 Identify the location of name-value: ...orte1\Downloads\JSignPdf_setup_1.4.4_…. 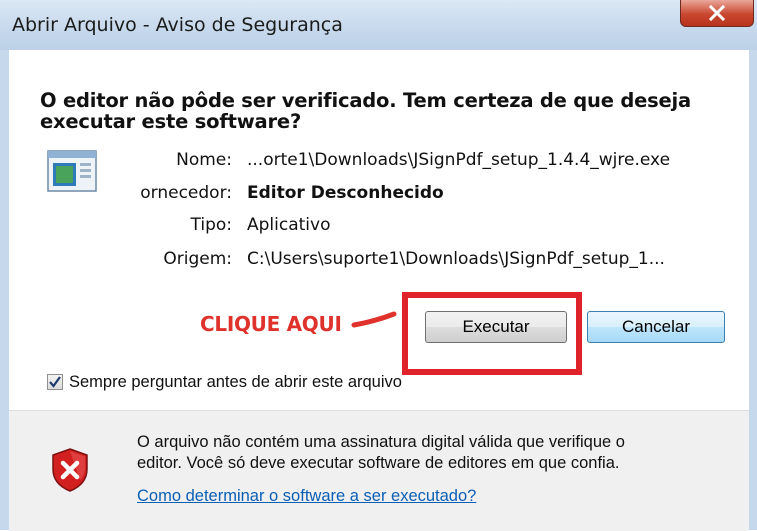
(459, 160).